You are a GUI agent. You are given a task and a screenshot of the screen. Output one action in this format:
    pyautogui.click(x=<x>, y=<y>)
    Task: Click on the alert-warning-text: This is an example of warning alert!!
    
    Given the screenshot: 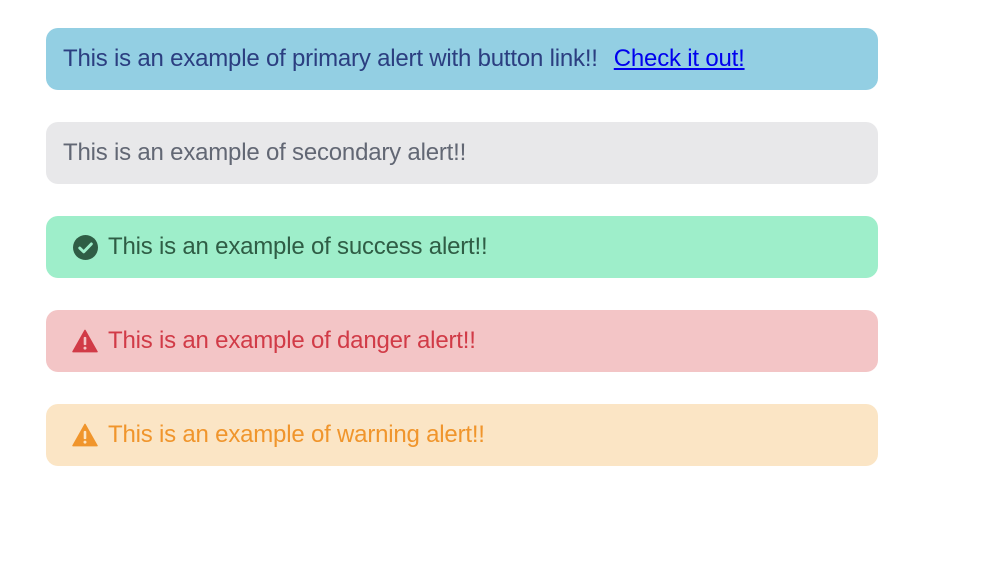 What is the action you would take?
    pyautogui.click(x=296, y=434)
    